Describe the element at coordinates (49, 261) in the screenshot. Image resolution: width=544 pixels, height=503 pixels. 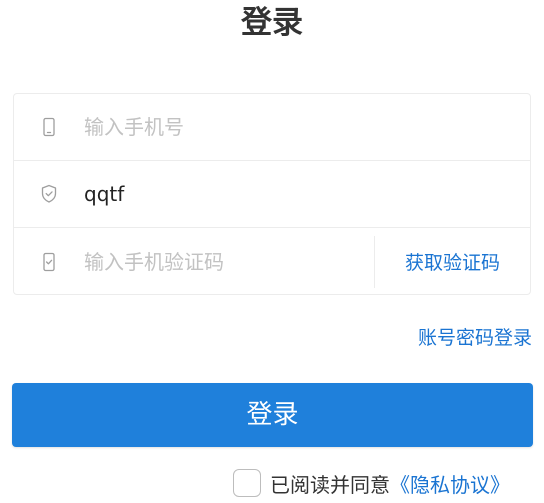
I see `phone-check-icon` at that location.